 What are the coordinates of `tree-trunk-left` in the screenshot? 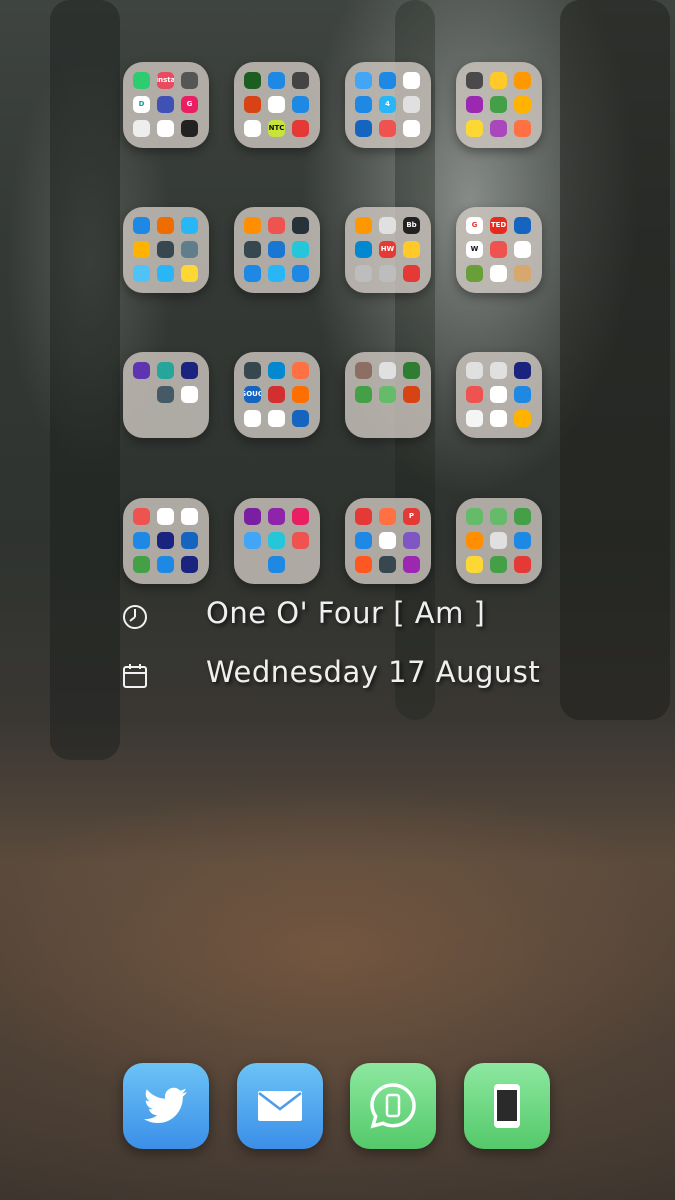 It's located at (85, 380).